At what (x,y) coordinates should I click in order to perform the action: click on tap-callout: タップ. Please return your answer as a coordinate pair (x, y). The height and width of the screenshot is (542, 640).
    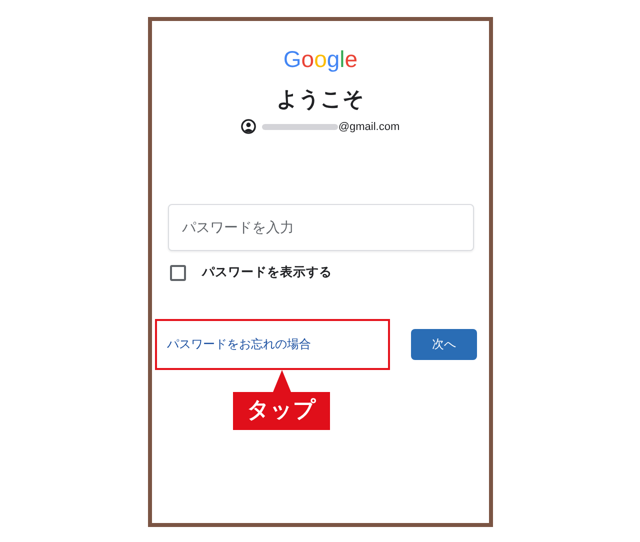
    Looking at the image, I should click on (281, 411).